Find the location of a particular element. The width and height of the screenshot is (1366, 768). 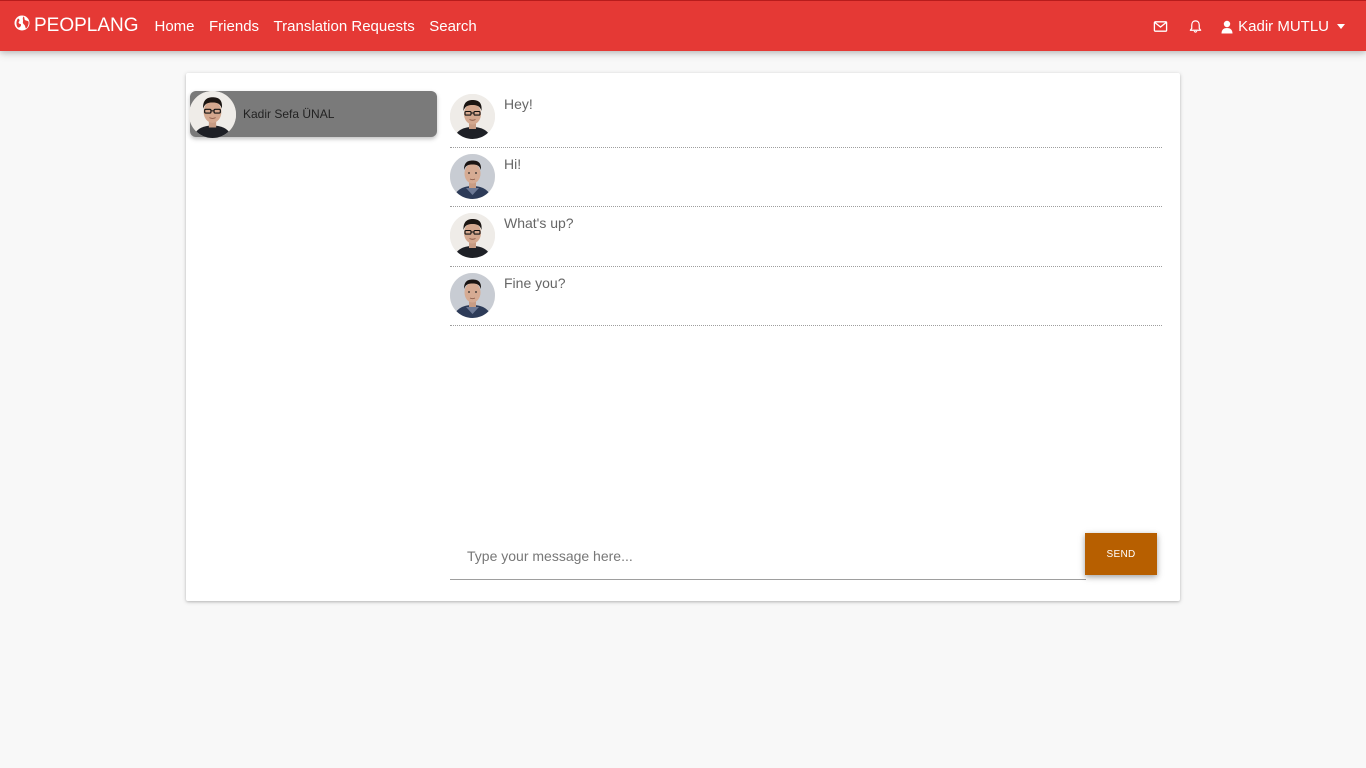

message-item: What's up? is located at coordinates (806, 237).